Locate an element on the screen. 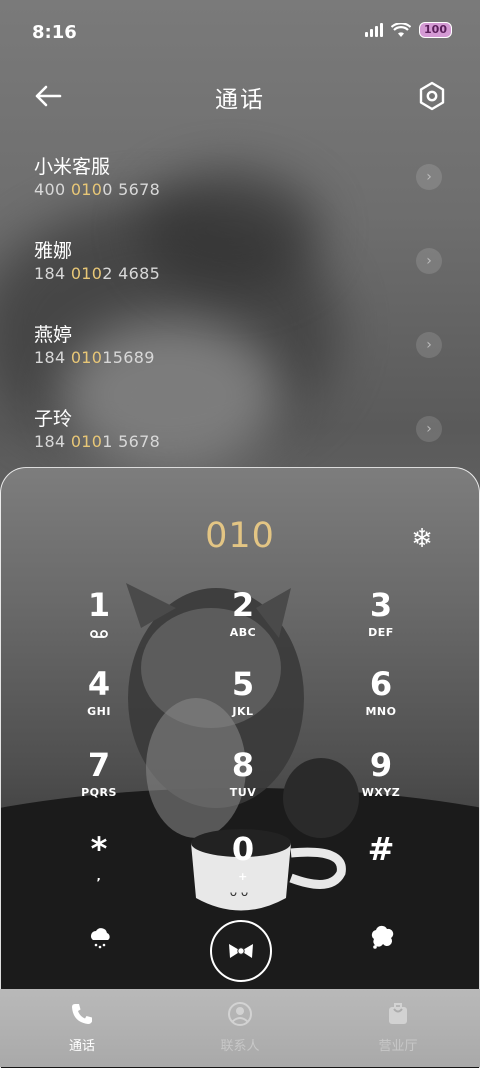  nav-store-label: 营业厅 is located at coordinates (398, 1046).